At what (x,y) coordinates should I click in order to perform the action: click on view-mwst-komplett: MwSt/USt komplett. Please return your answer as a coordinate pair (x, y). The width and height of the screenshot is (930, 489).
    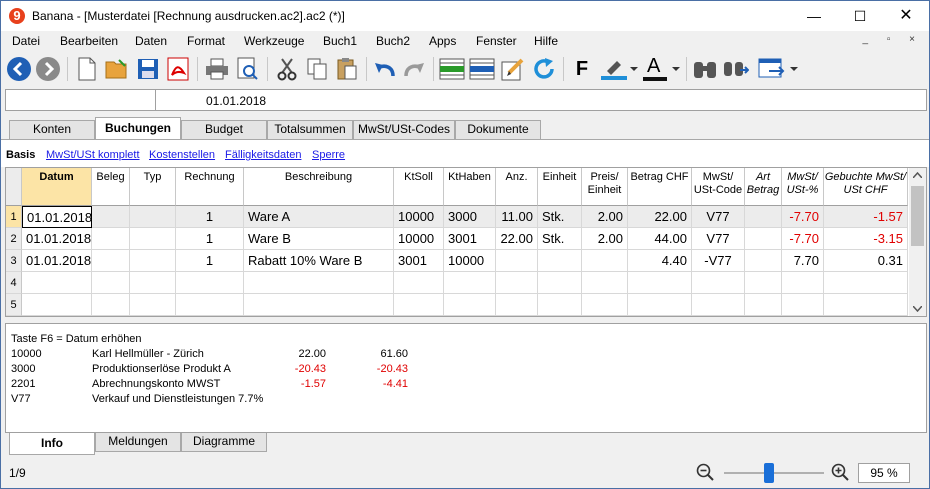
    Looking at the image, I should click on (93, 155).